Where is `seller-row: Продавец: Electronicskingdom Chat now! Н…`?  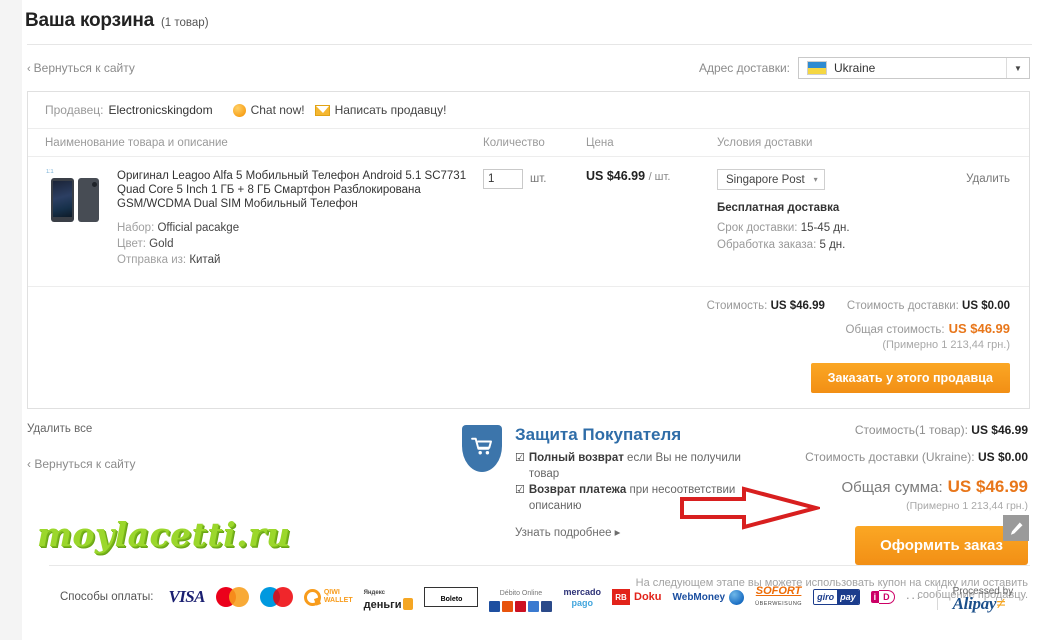
seller-row: Продавец: Electronicskingdom Chat now! Н… is located at coordinates (528, 110).